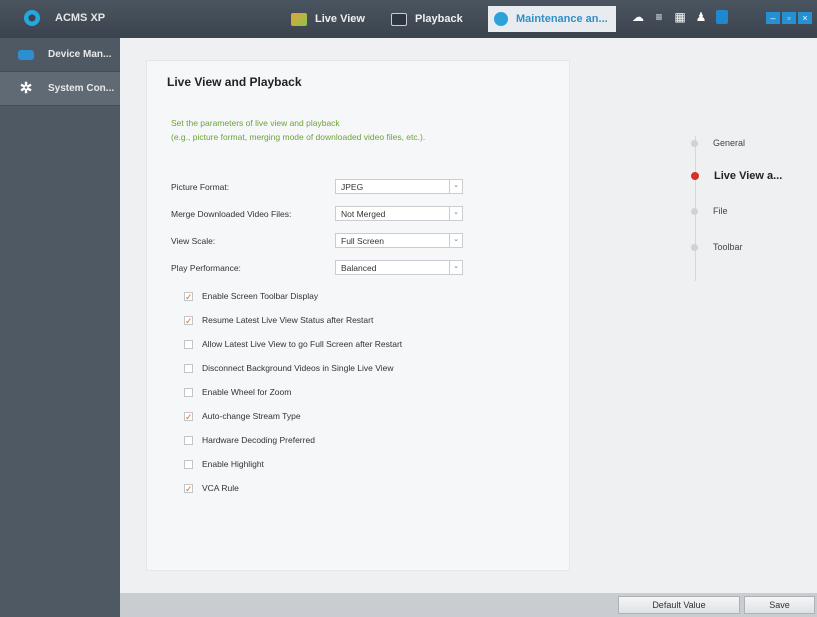 The image size is (817, 617). What do you see at coordinates (363, 213) in the screenshot?
I see `merge-files-value: Not Merged` at bounding box center [363, 213].